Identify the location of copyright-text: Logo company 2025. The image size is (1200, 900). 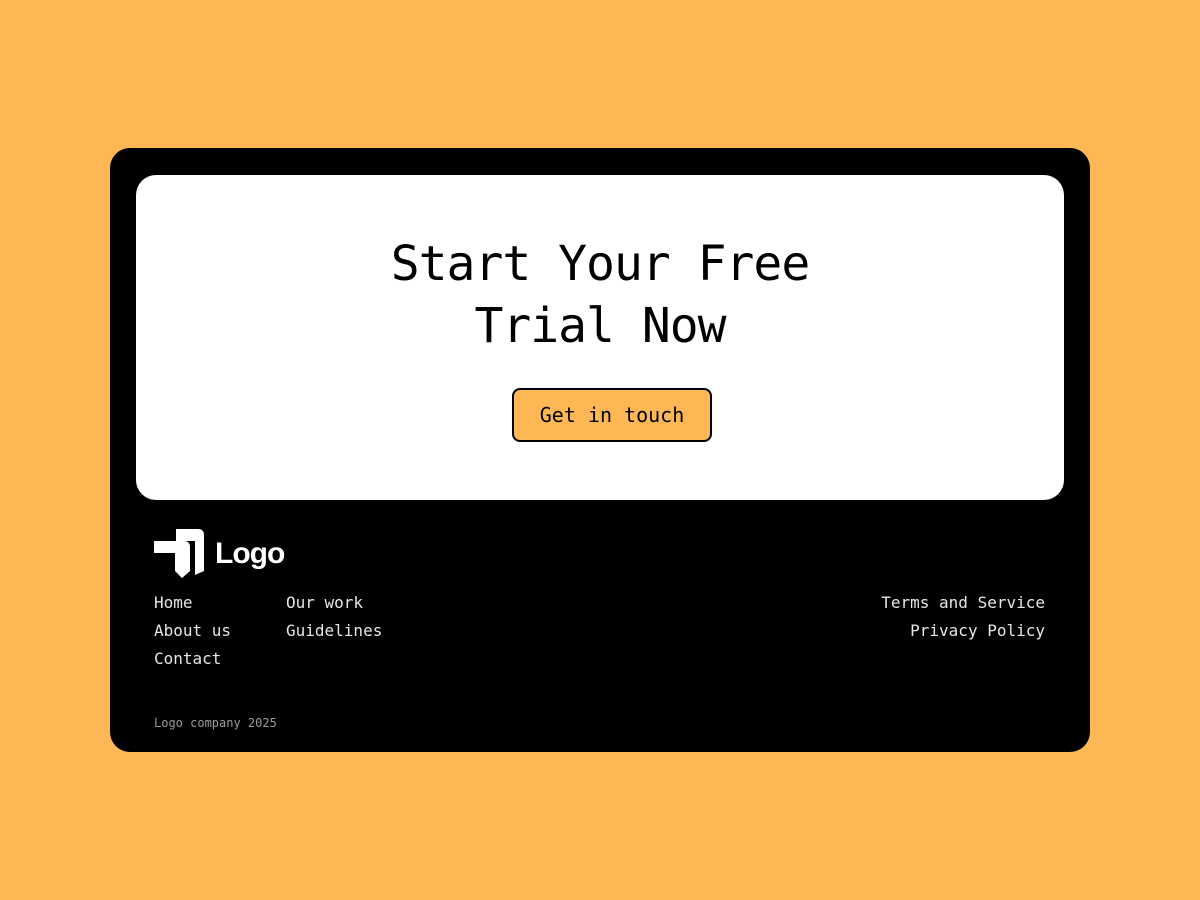
(215, 723).